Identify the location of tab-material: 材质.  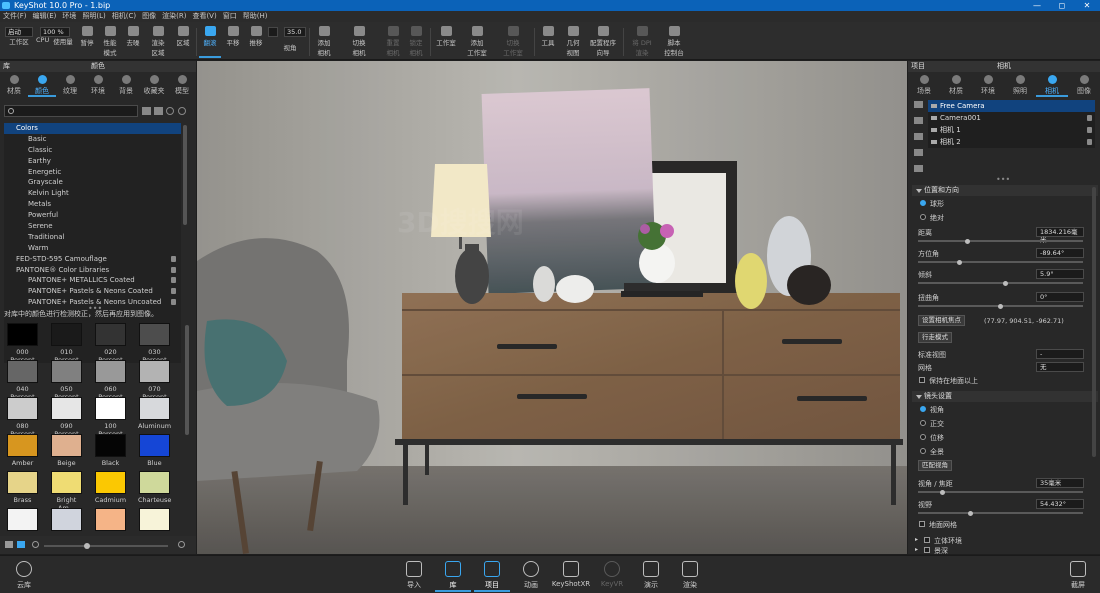
(956, 85).